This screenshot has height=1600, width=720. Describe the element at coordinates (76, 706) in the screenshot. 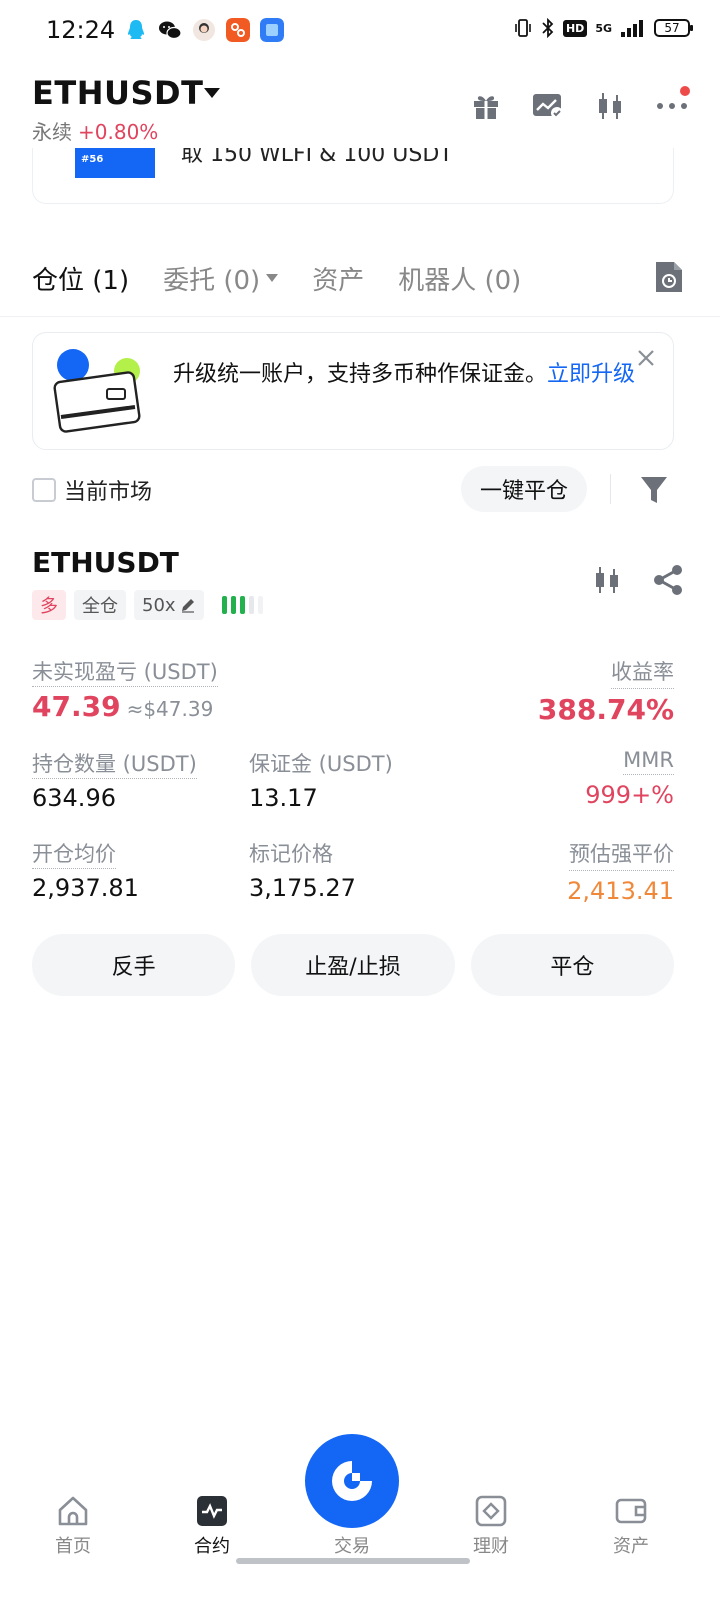

I see `unrealized-pnl-value: 47.39` at that location.